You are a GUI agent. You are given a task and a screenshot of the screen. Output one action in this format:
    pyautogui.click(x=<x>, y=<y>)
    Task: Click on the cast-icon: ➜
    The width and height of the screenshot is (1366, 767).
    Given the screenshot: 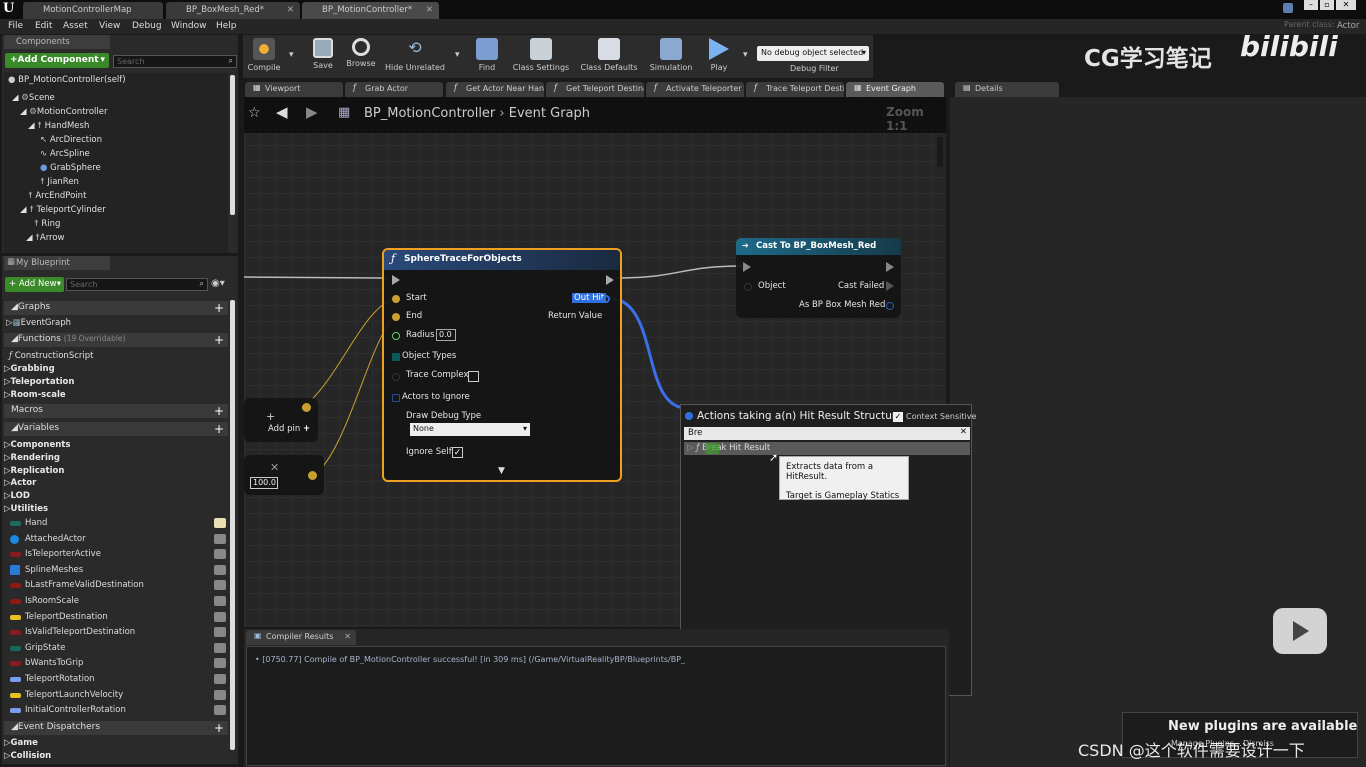 What is the action you would take?
    pyautogui.click(x=745, y=245)
    